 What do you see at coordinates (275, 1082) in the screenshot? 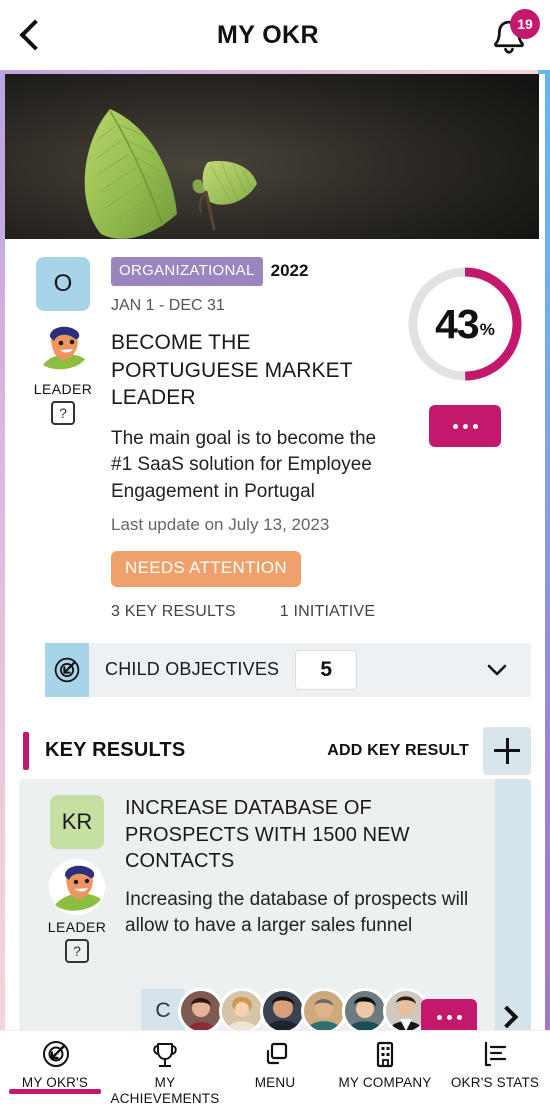
I see `nav-label: MENU` at bounding box center [275, 1082].